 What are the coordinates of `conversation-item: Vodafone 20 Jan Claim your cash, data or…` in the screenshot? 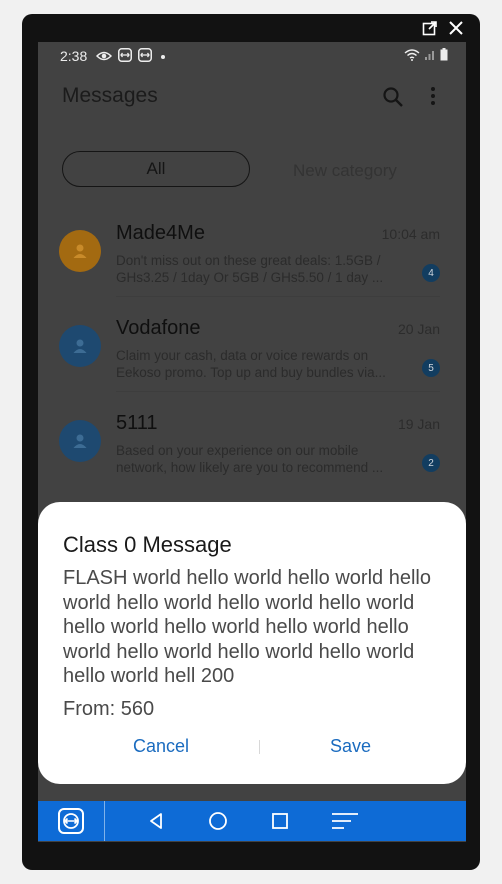 It's located at (252, 346).